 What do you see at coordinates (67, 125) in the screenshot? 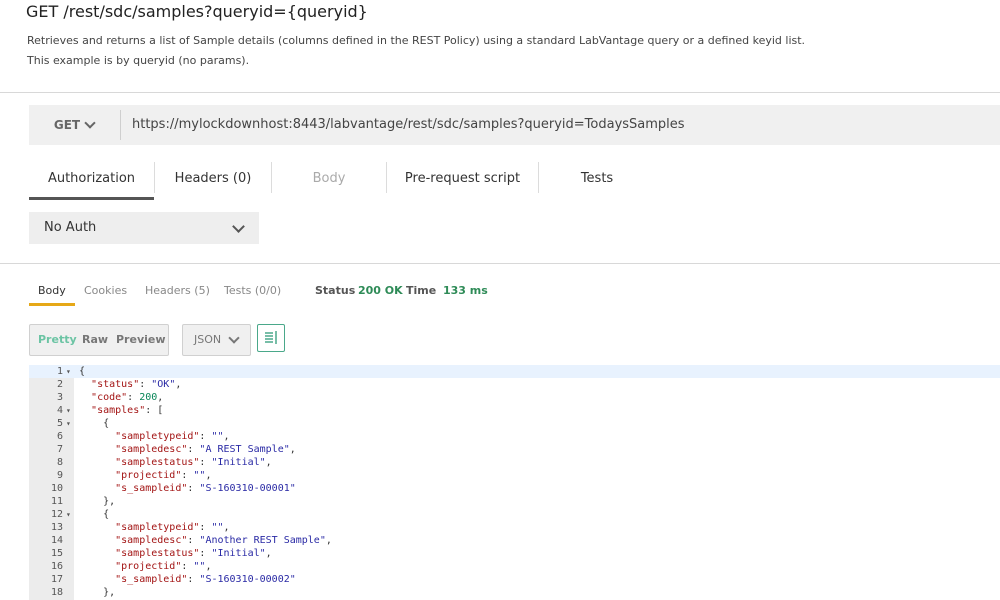
I see `method-label: GET` at bounding box center [67, 125].